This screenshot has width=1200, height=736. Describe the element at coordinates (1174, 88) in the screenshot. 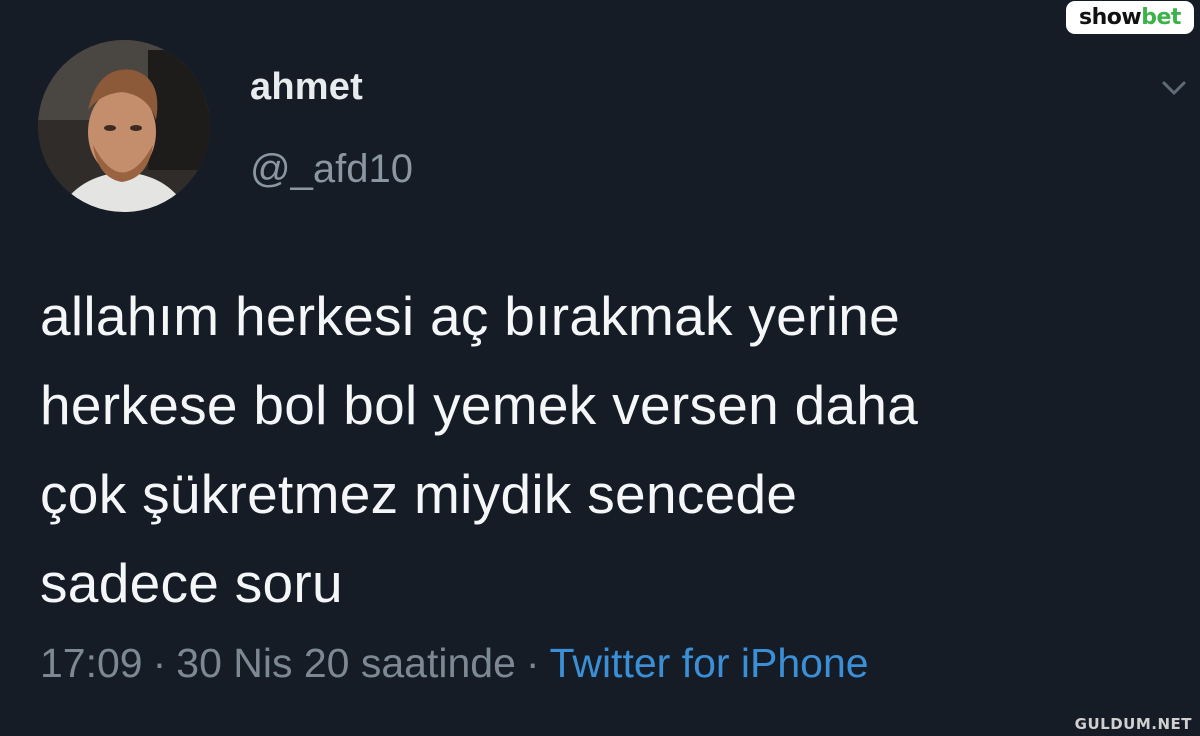

I see `chevron-down-icon` at that location.